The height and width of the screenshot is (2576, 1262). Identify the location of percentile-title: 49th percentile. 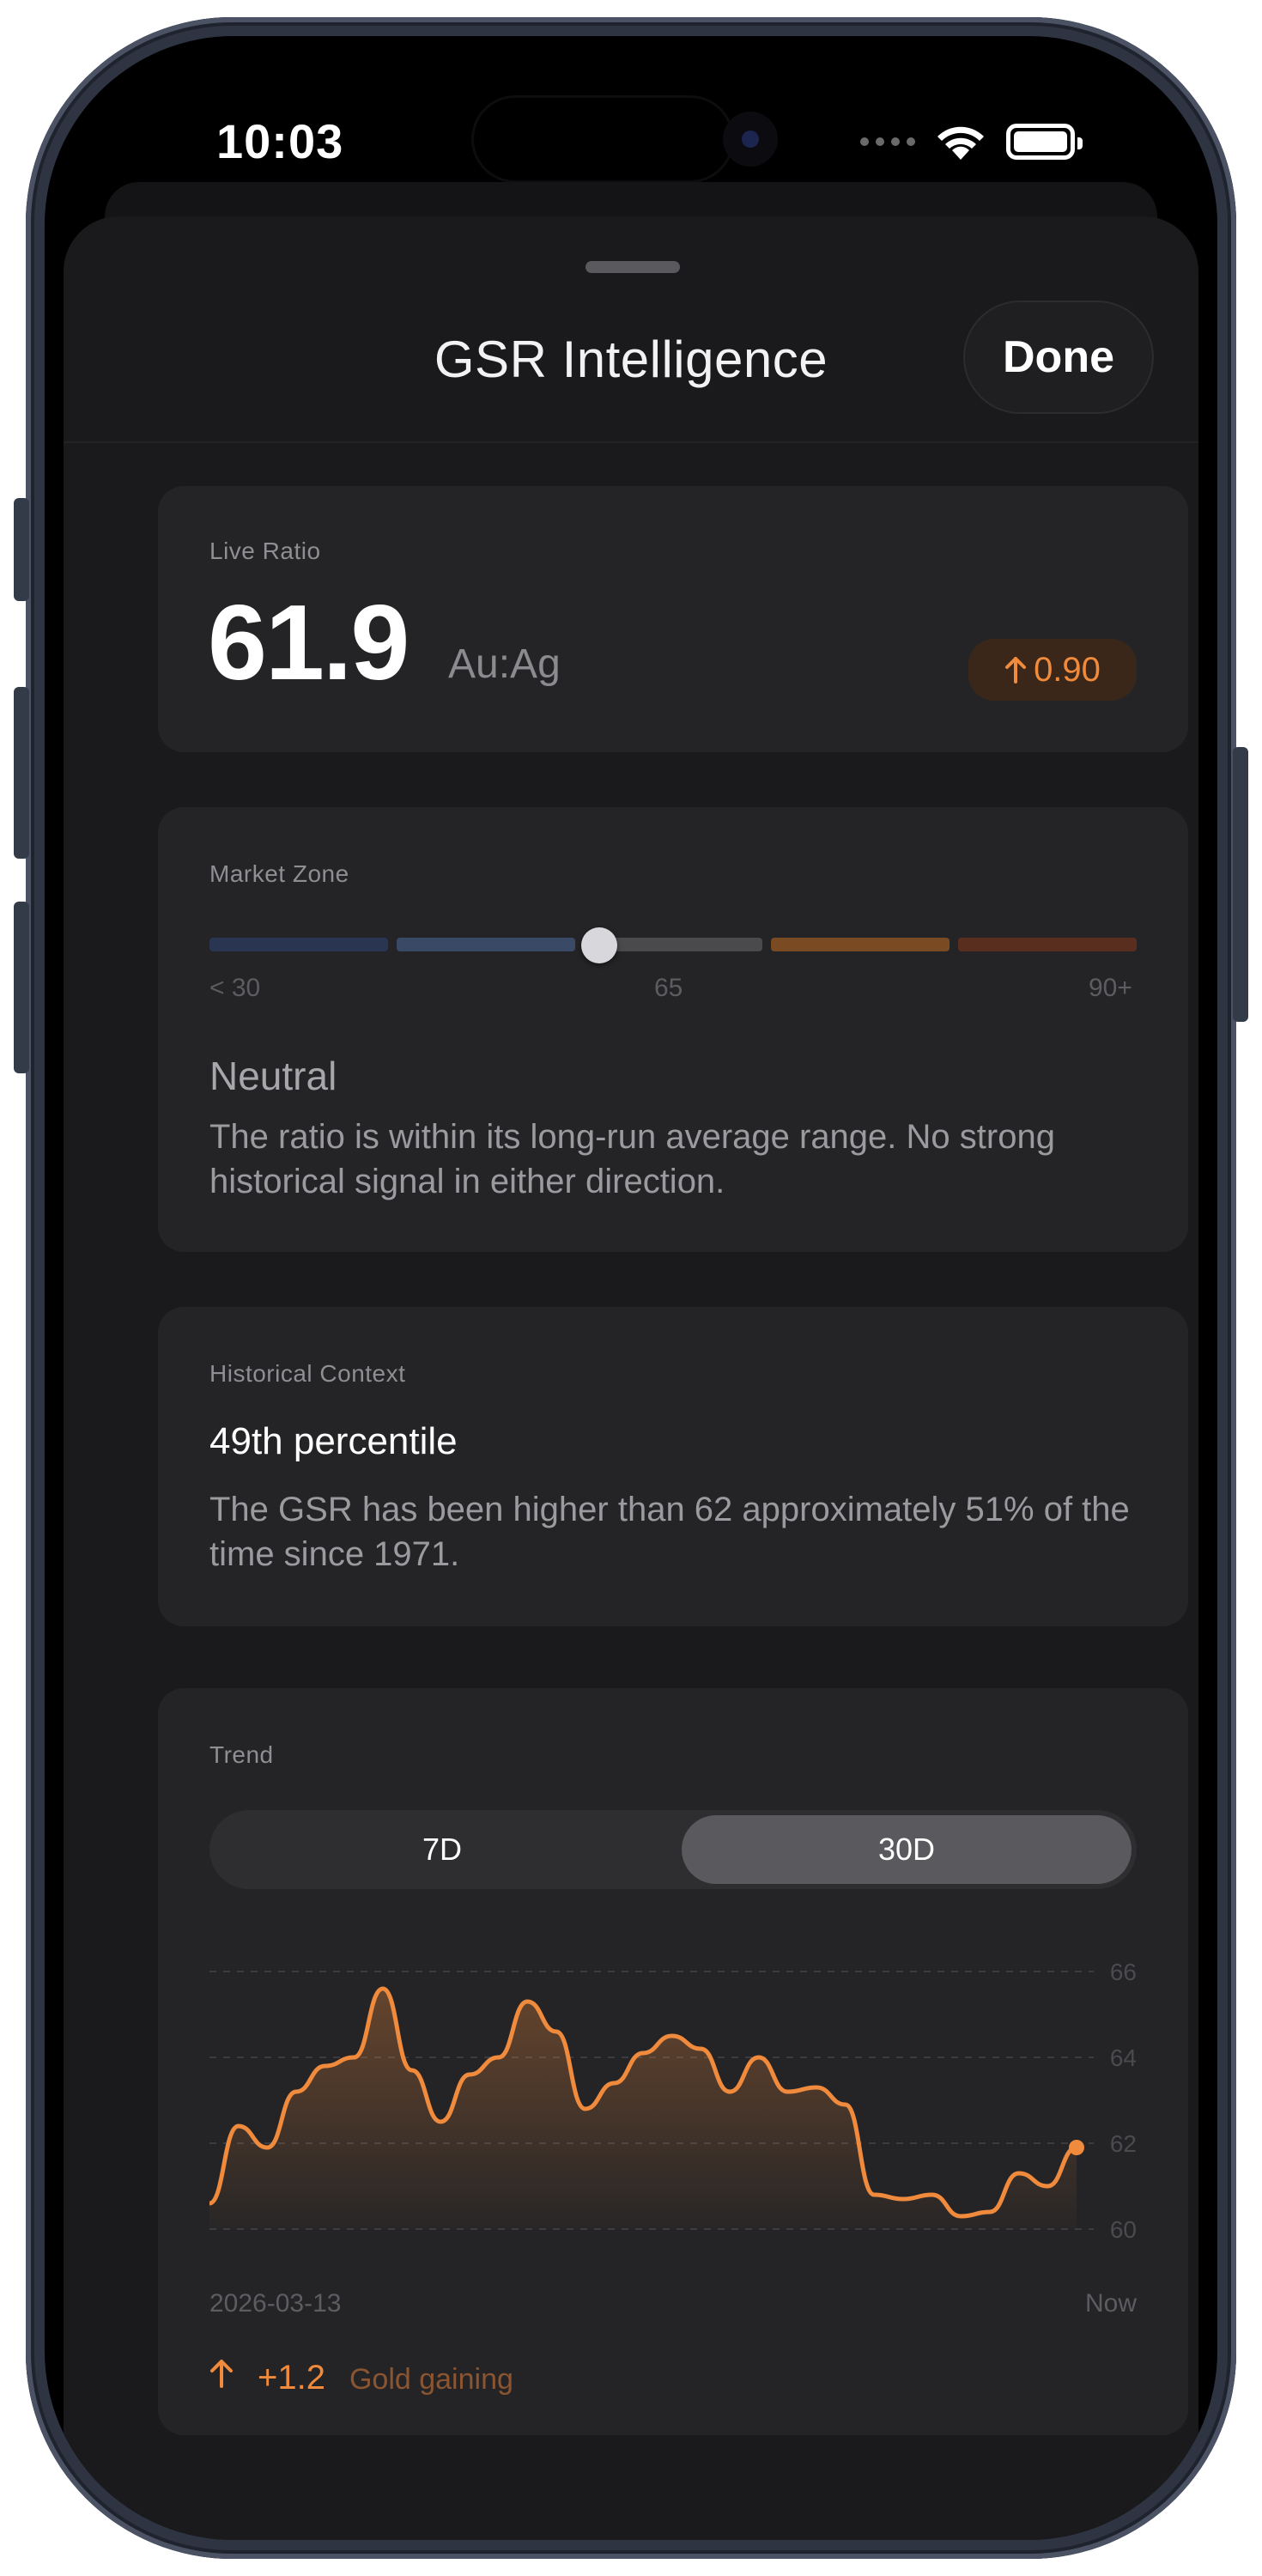
(333, 1441).